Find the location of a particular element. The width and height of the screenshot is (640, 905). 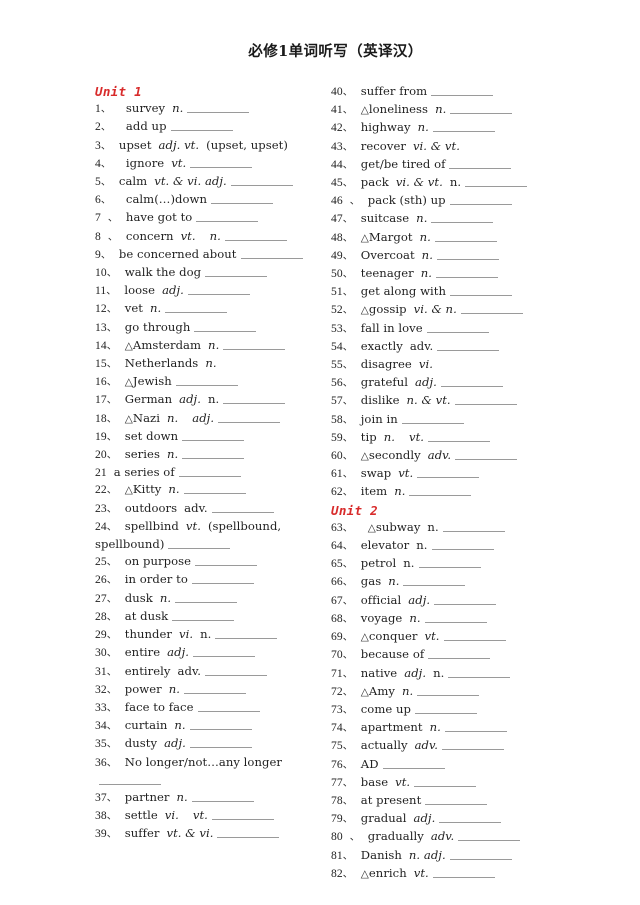

vocab-entry: 35、 dusty adj. is located at coordinates (208, 744).